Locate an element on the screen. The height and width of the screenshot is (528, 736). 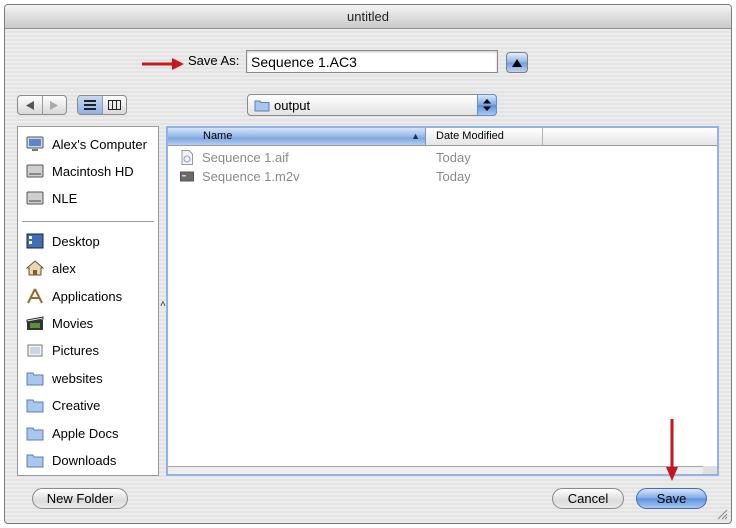
forward-button is located at coordinates (54, 105).